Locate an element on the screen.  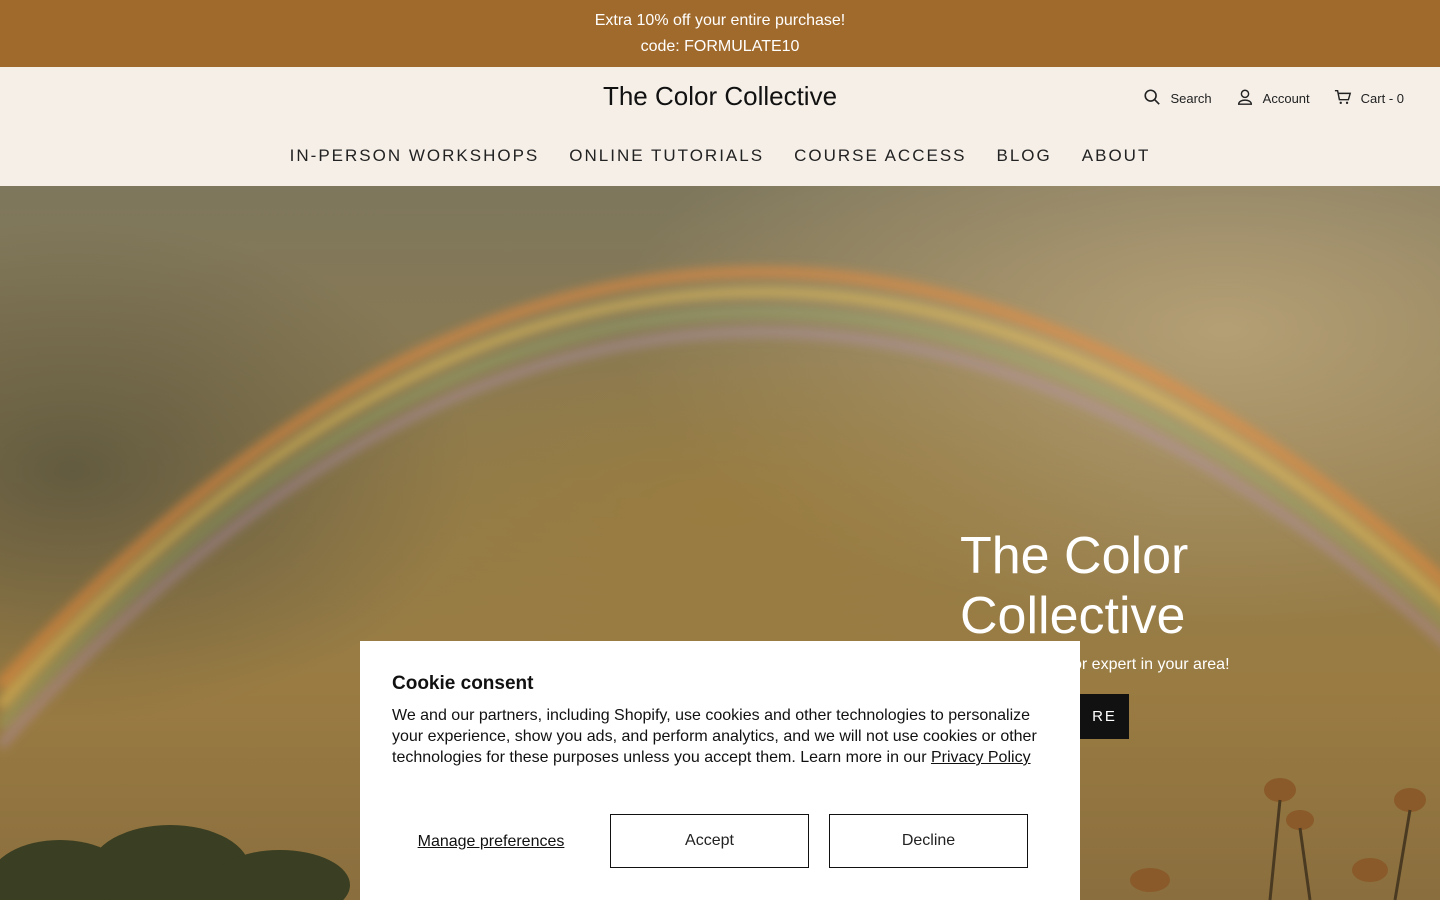
nav-item-course-access: COURSE ACCESS is located at coordinates (880, 156).